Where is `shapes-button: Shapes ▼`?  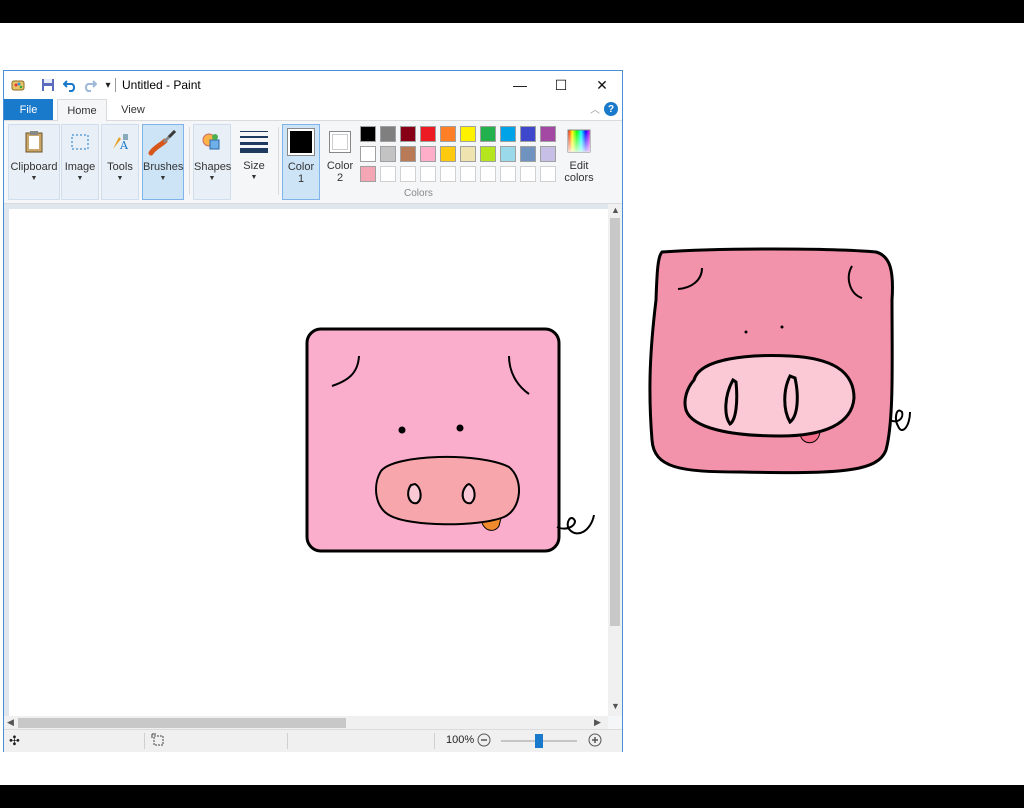
shapes-button: Shapes ▼ is located at coordinates (212, 162).